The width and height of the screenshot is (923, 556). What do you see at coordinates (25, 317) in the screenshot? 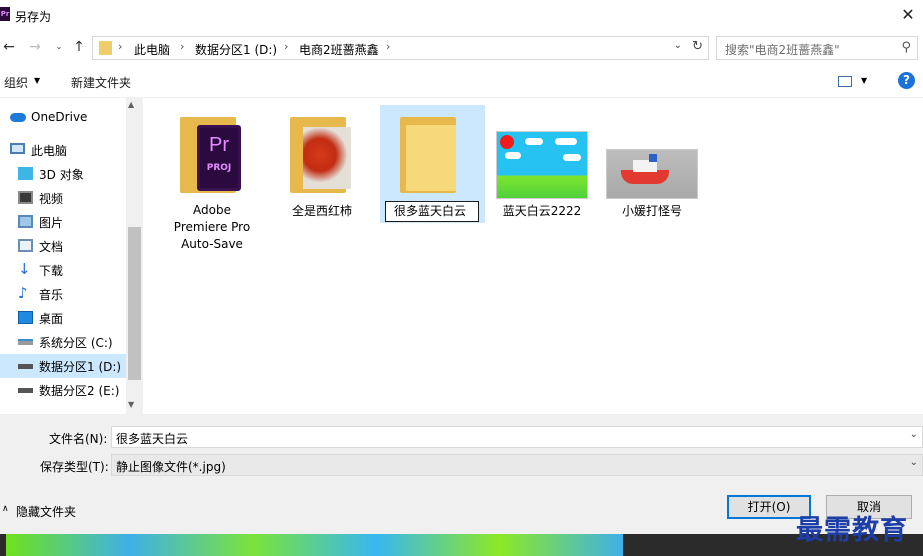
I see `desktop-icon` at bounding box center [25, 317].